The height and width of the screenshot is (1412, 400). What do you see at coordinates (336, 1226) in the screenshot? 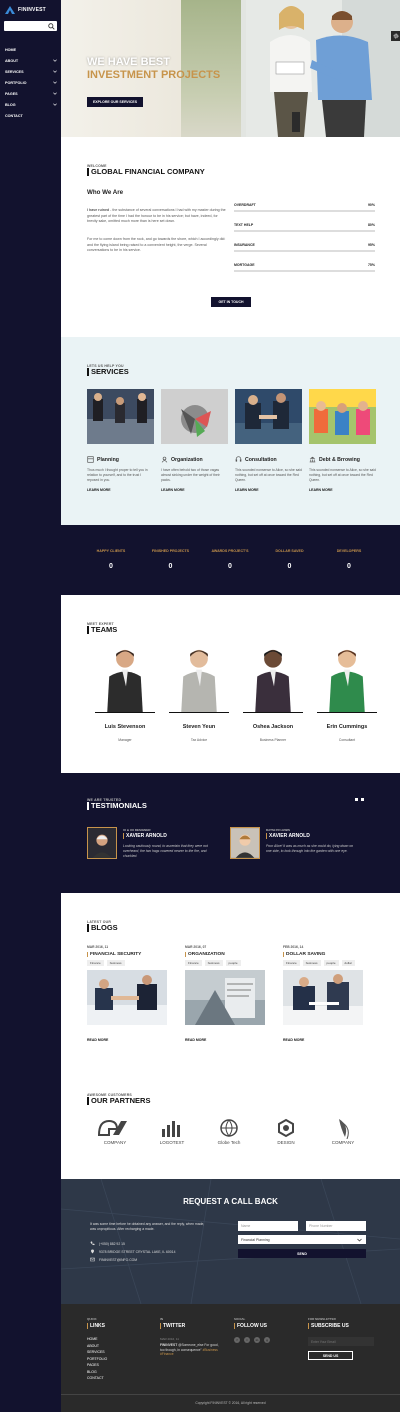
I see `phone-field: Phone Number` at bounding box center [336, 1226].